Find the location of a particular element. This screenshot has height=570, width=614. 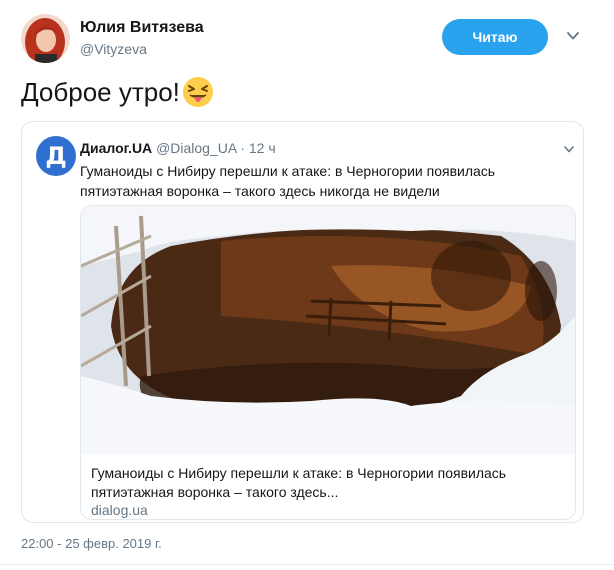

tweet-timestamp: 22:00 - 25 февр. 2019 г. is located at coordinates (91, 543).